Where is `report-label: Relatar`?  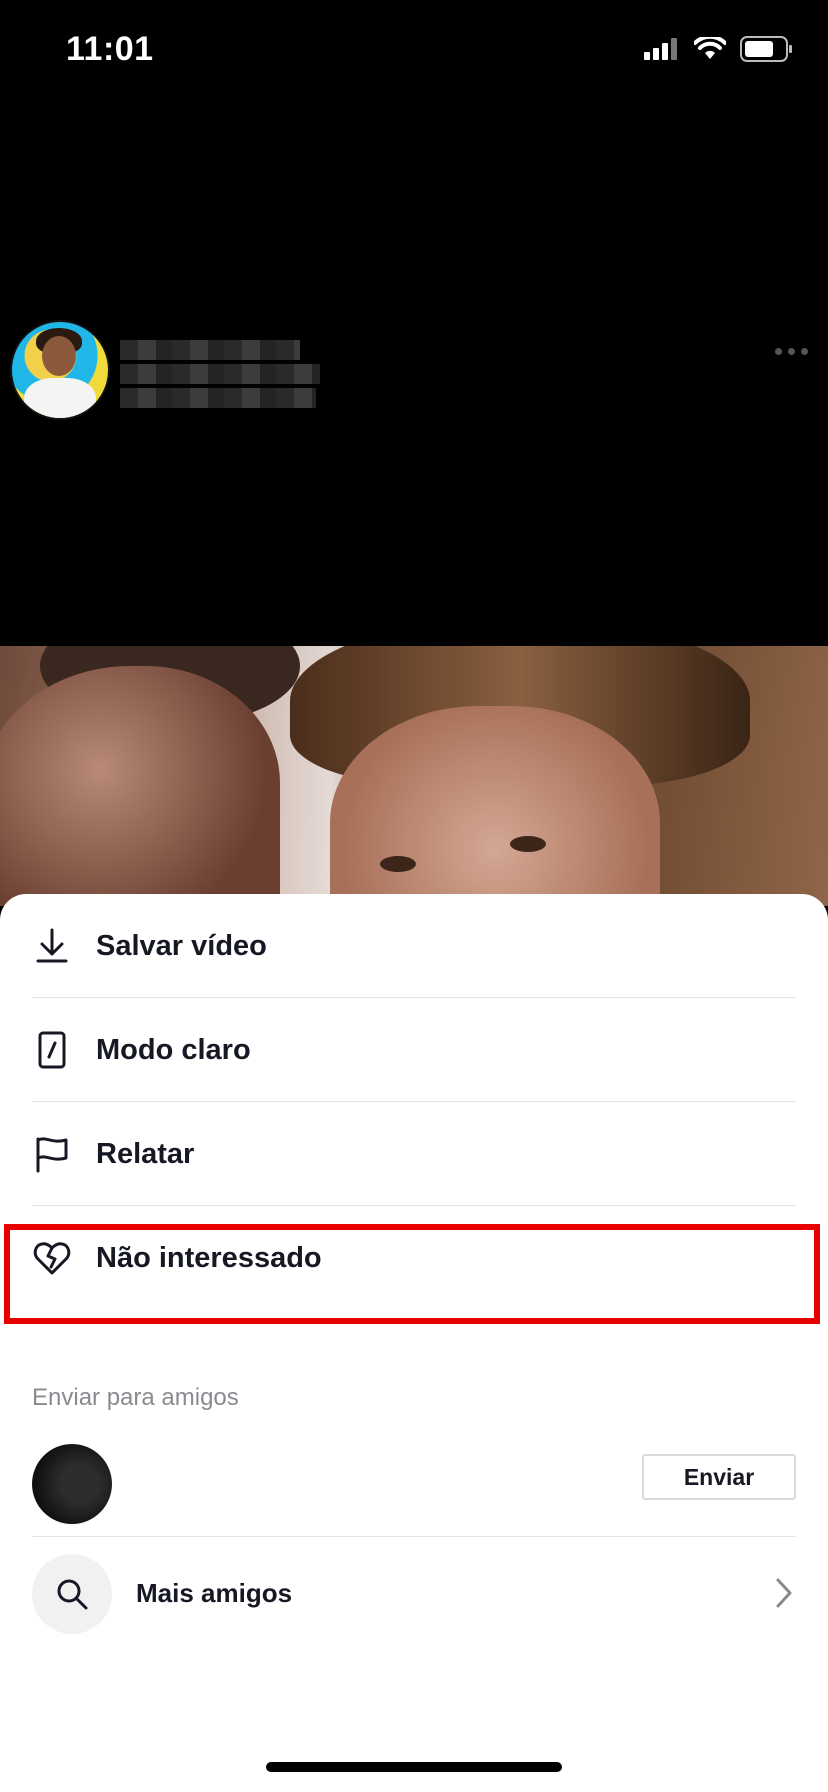
report-label: Relatar is located at coordinates (145, 1153).